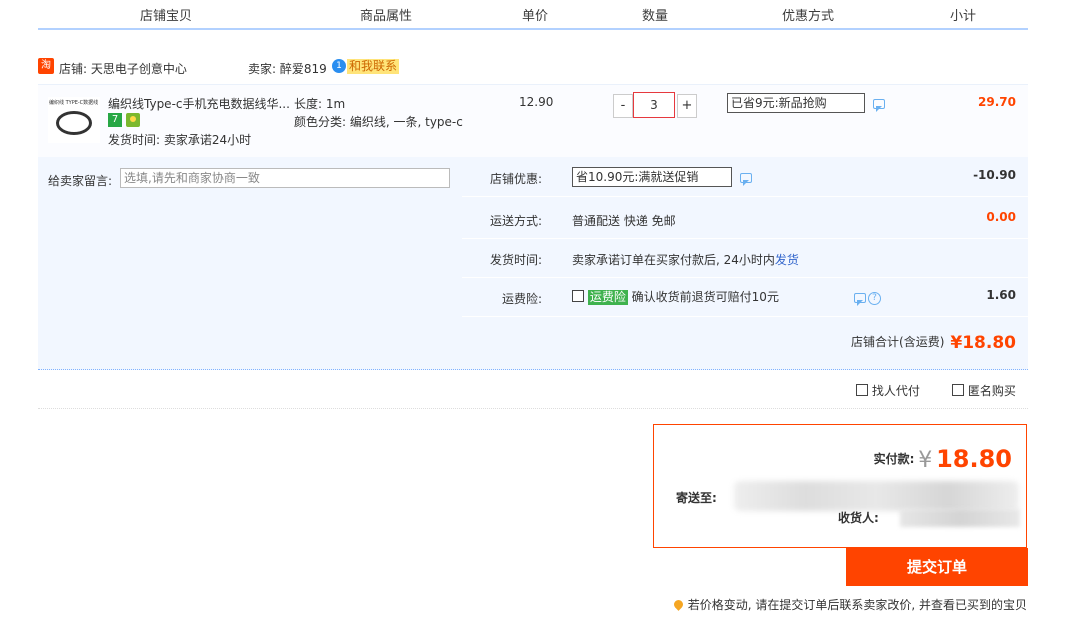  I want to click on anonymous-label: 匿名购买, so click(991, 391).